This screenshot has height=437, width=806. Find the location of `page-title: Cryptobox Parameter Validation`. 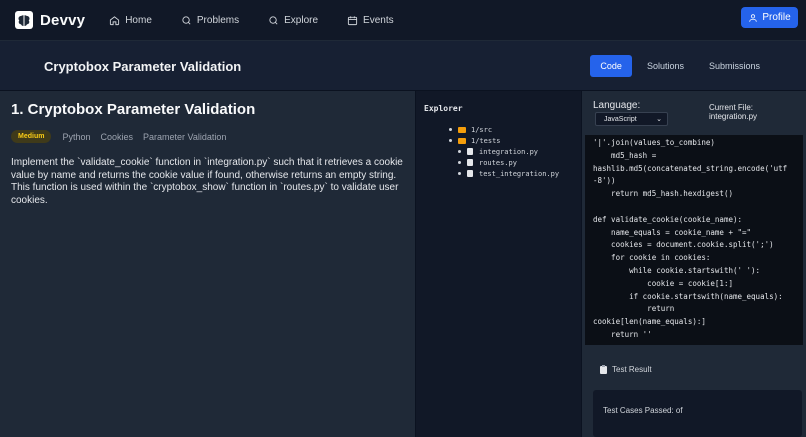

page-title: Cryptobox Parameter Validation is located at coordinates (143, 66).